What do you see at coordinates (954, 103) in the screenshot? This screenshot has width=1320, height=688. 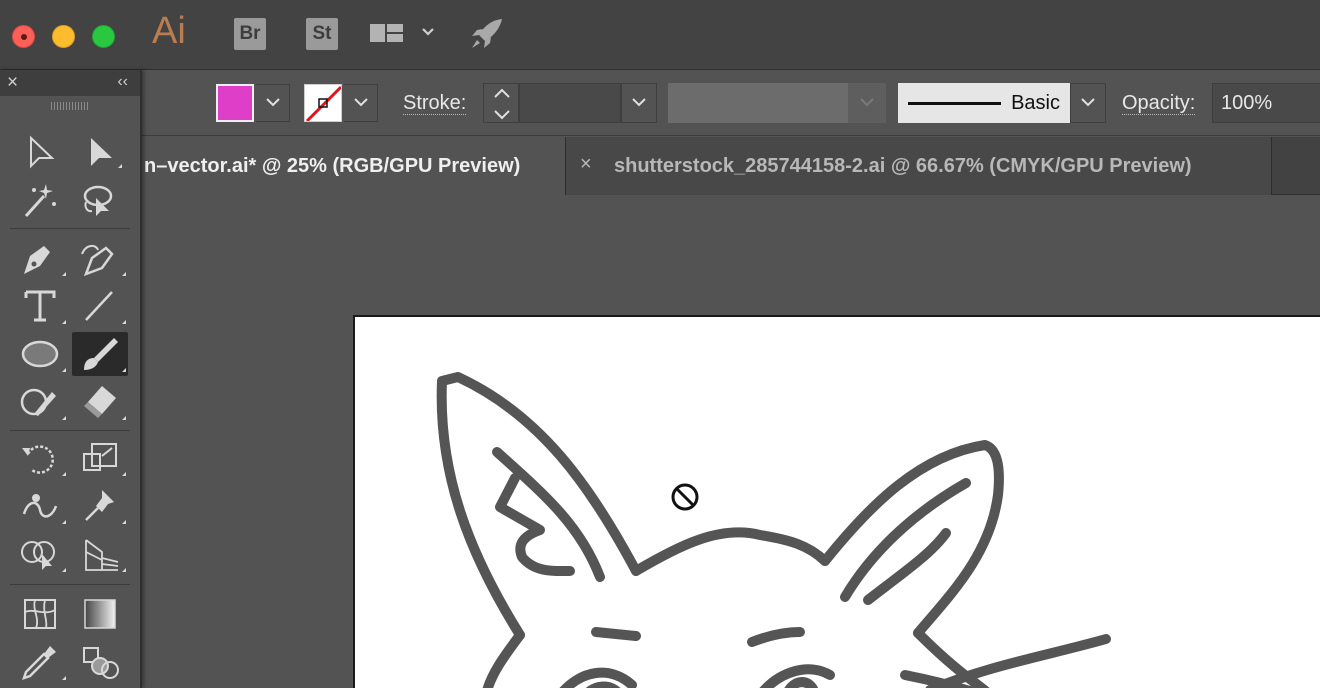 I see `brush-preview-line` at bounding box center [954, 103].